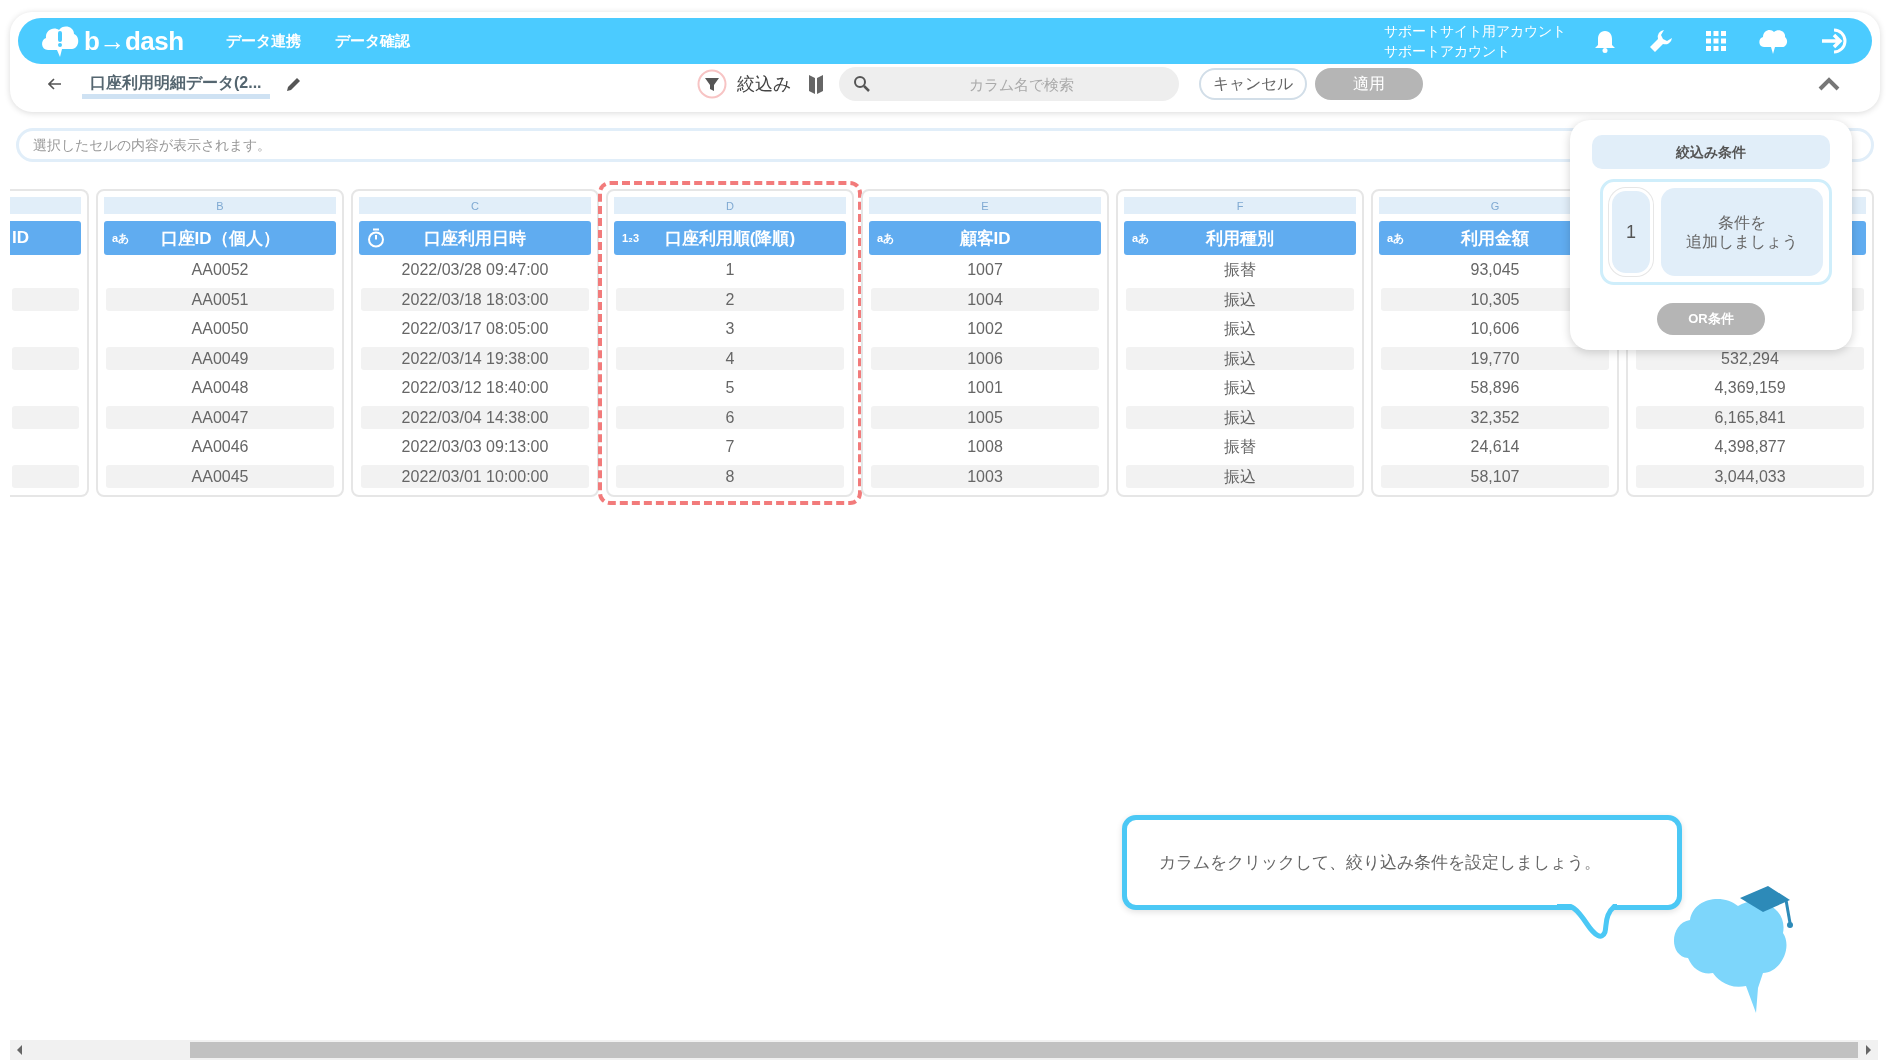 This screenshot has height=1063, width=1890. What do you see at coordinates (985, 238) in the screenshot?
I see `column-title: 顧客ID` at bounding box center [985, 238].